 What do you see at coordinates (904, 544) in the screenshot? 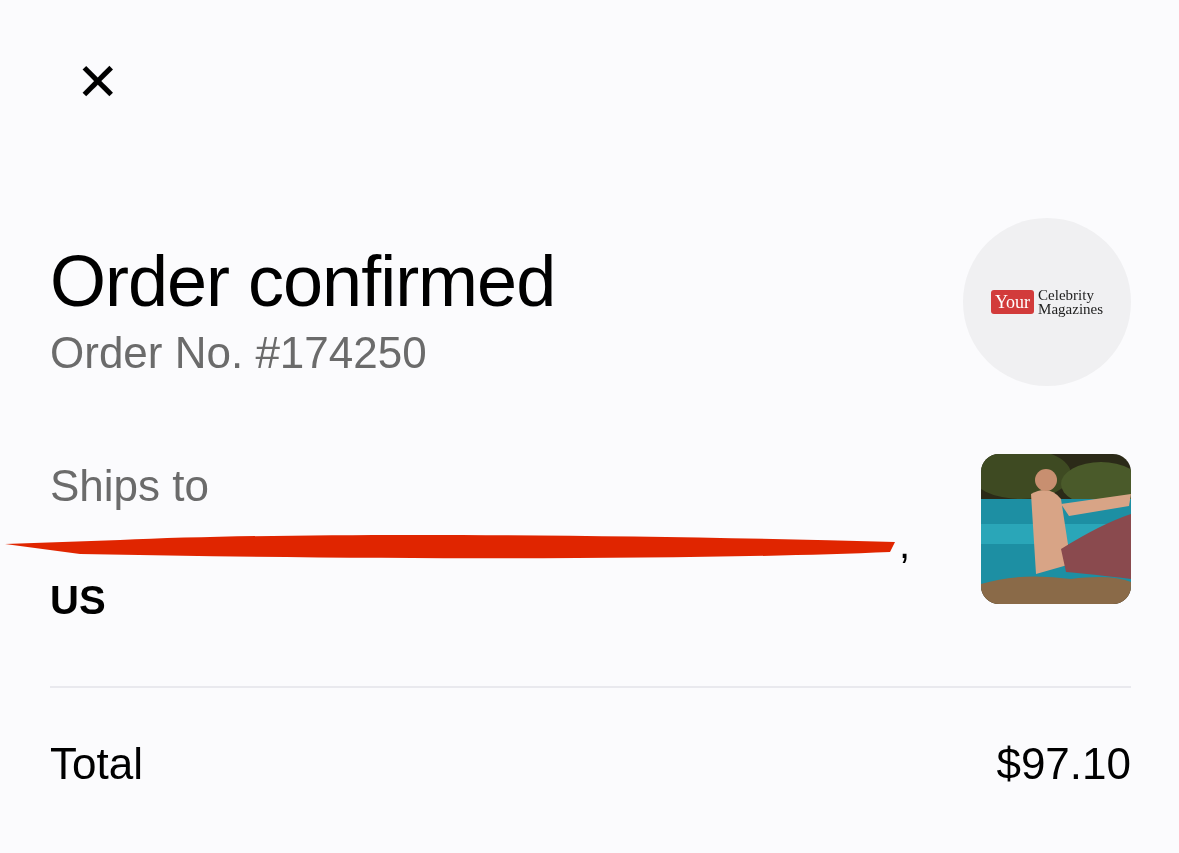
I see `address-text: ,` at bounding box center [904, 544].